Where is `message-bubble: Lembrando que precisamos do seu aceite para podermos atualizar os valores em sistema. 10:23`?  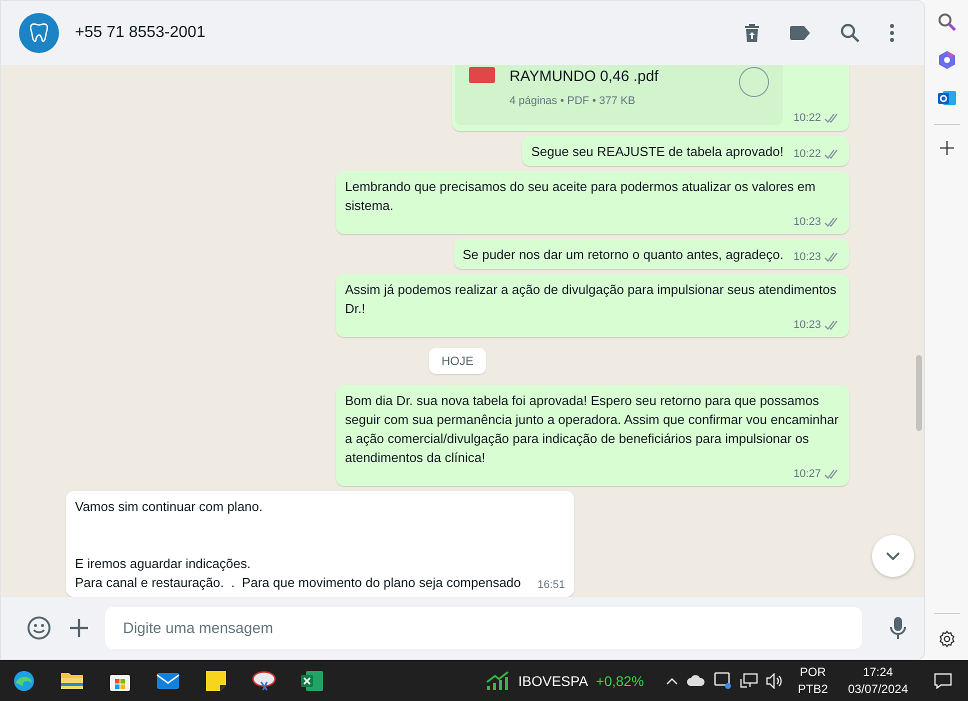 message-bubble: Lembrando que precisamos do seu aceite para podermos atualizar os valores em sistema. 10:23 is located at coordinates (592, 202).